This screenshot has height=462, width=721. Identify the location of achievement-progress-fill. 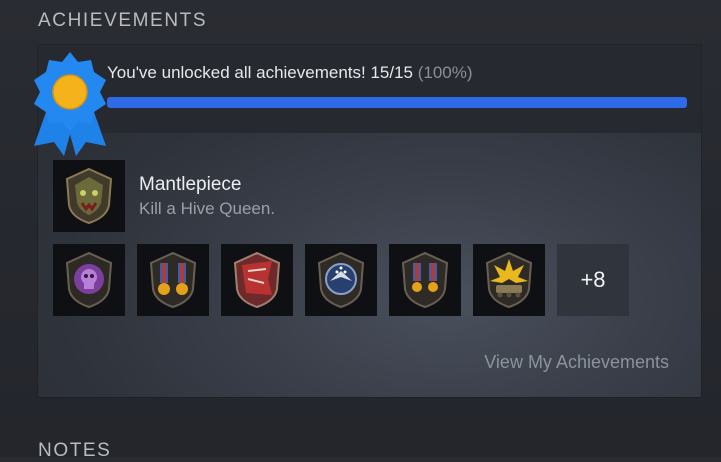
(397, 102).